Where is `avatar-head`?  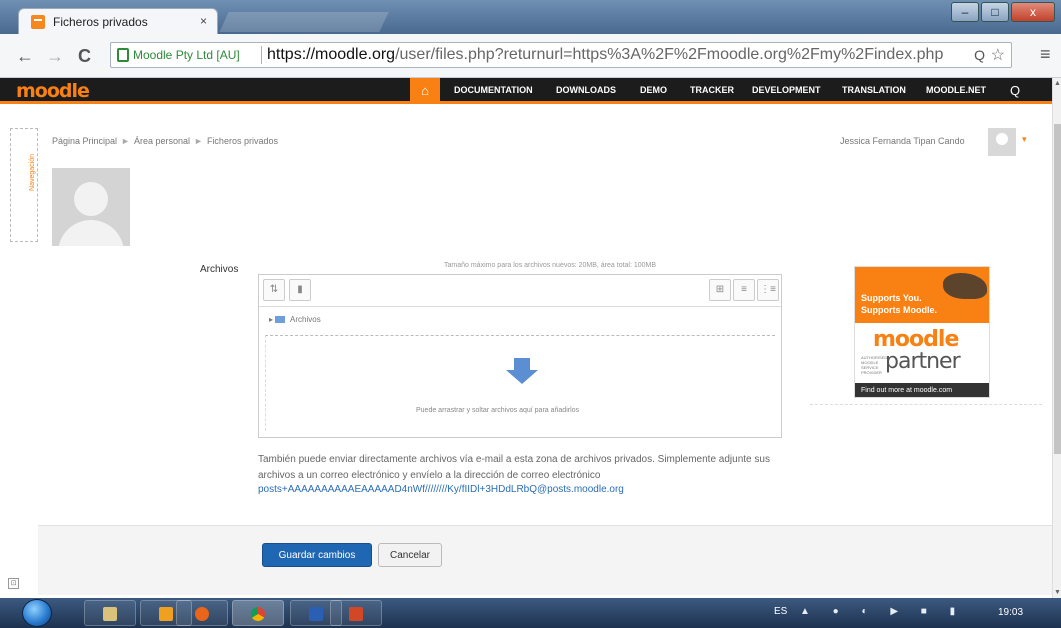 avatar-head is located at coordinates (91, 199).